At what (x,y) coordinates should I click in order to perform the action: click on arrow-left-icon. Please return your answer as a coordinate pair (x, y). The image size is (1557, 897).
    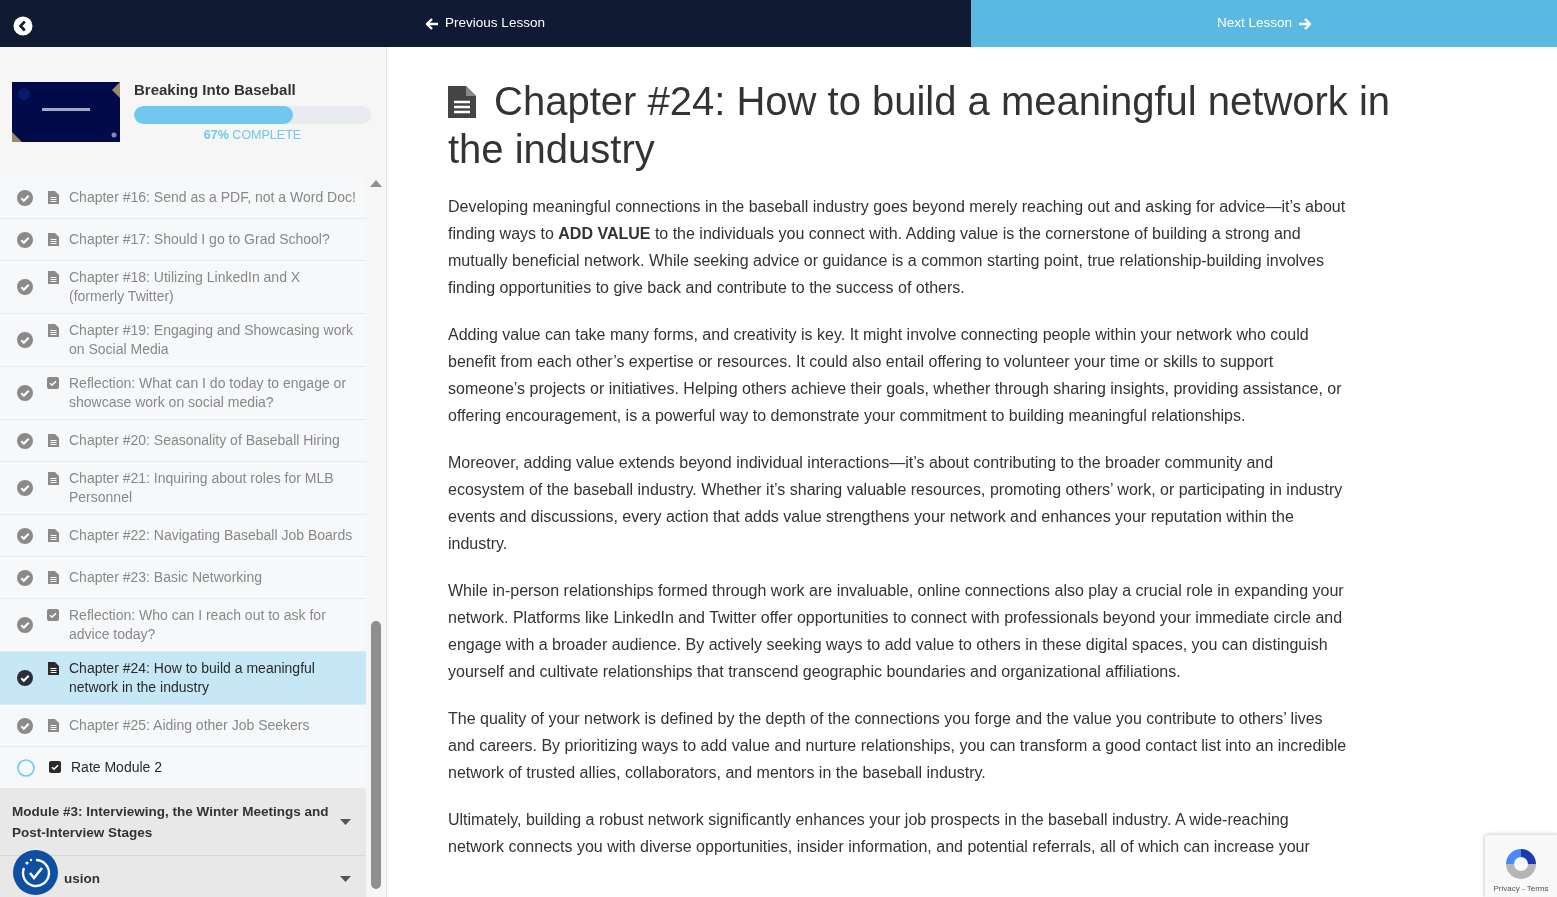
    Looking at the image, I should click on (433, 23).